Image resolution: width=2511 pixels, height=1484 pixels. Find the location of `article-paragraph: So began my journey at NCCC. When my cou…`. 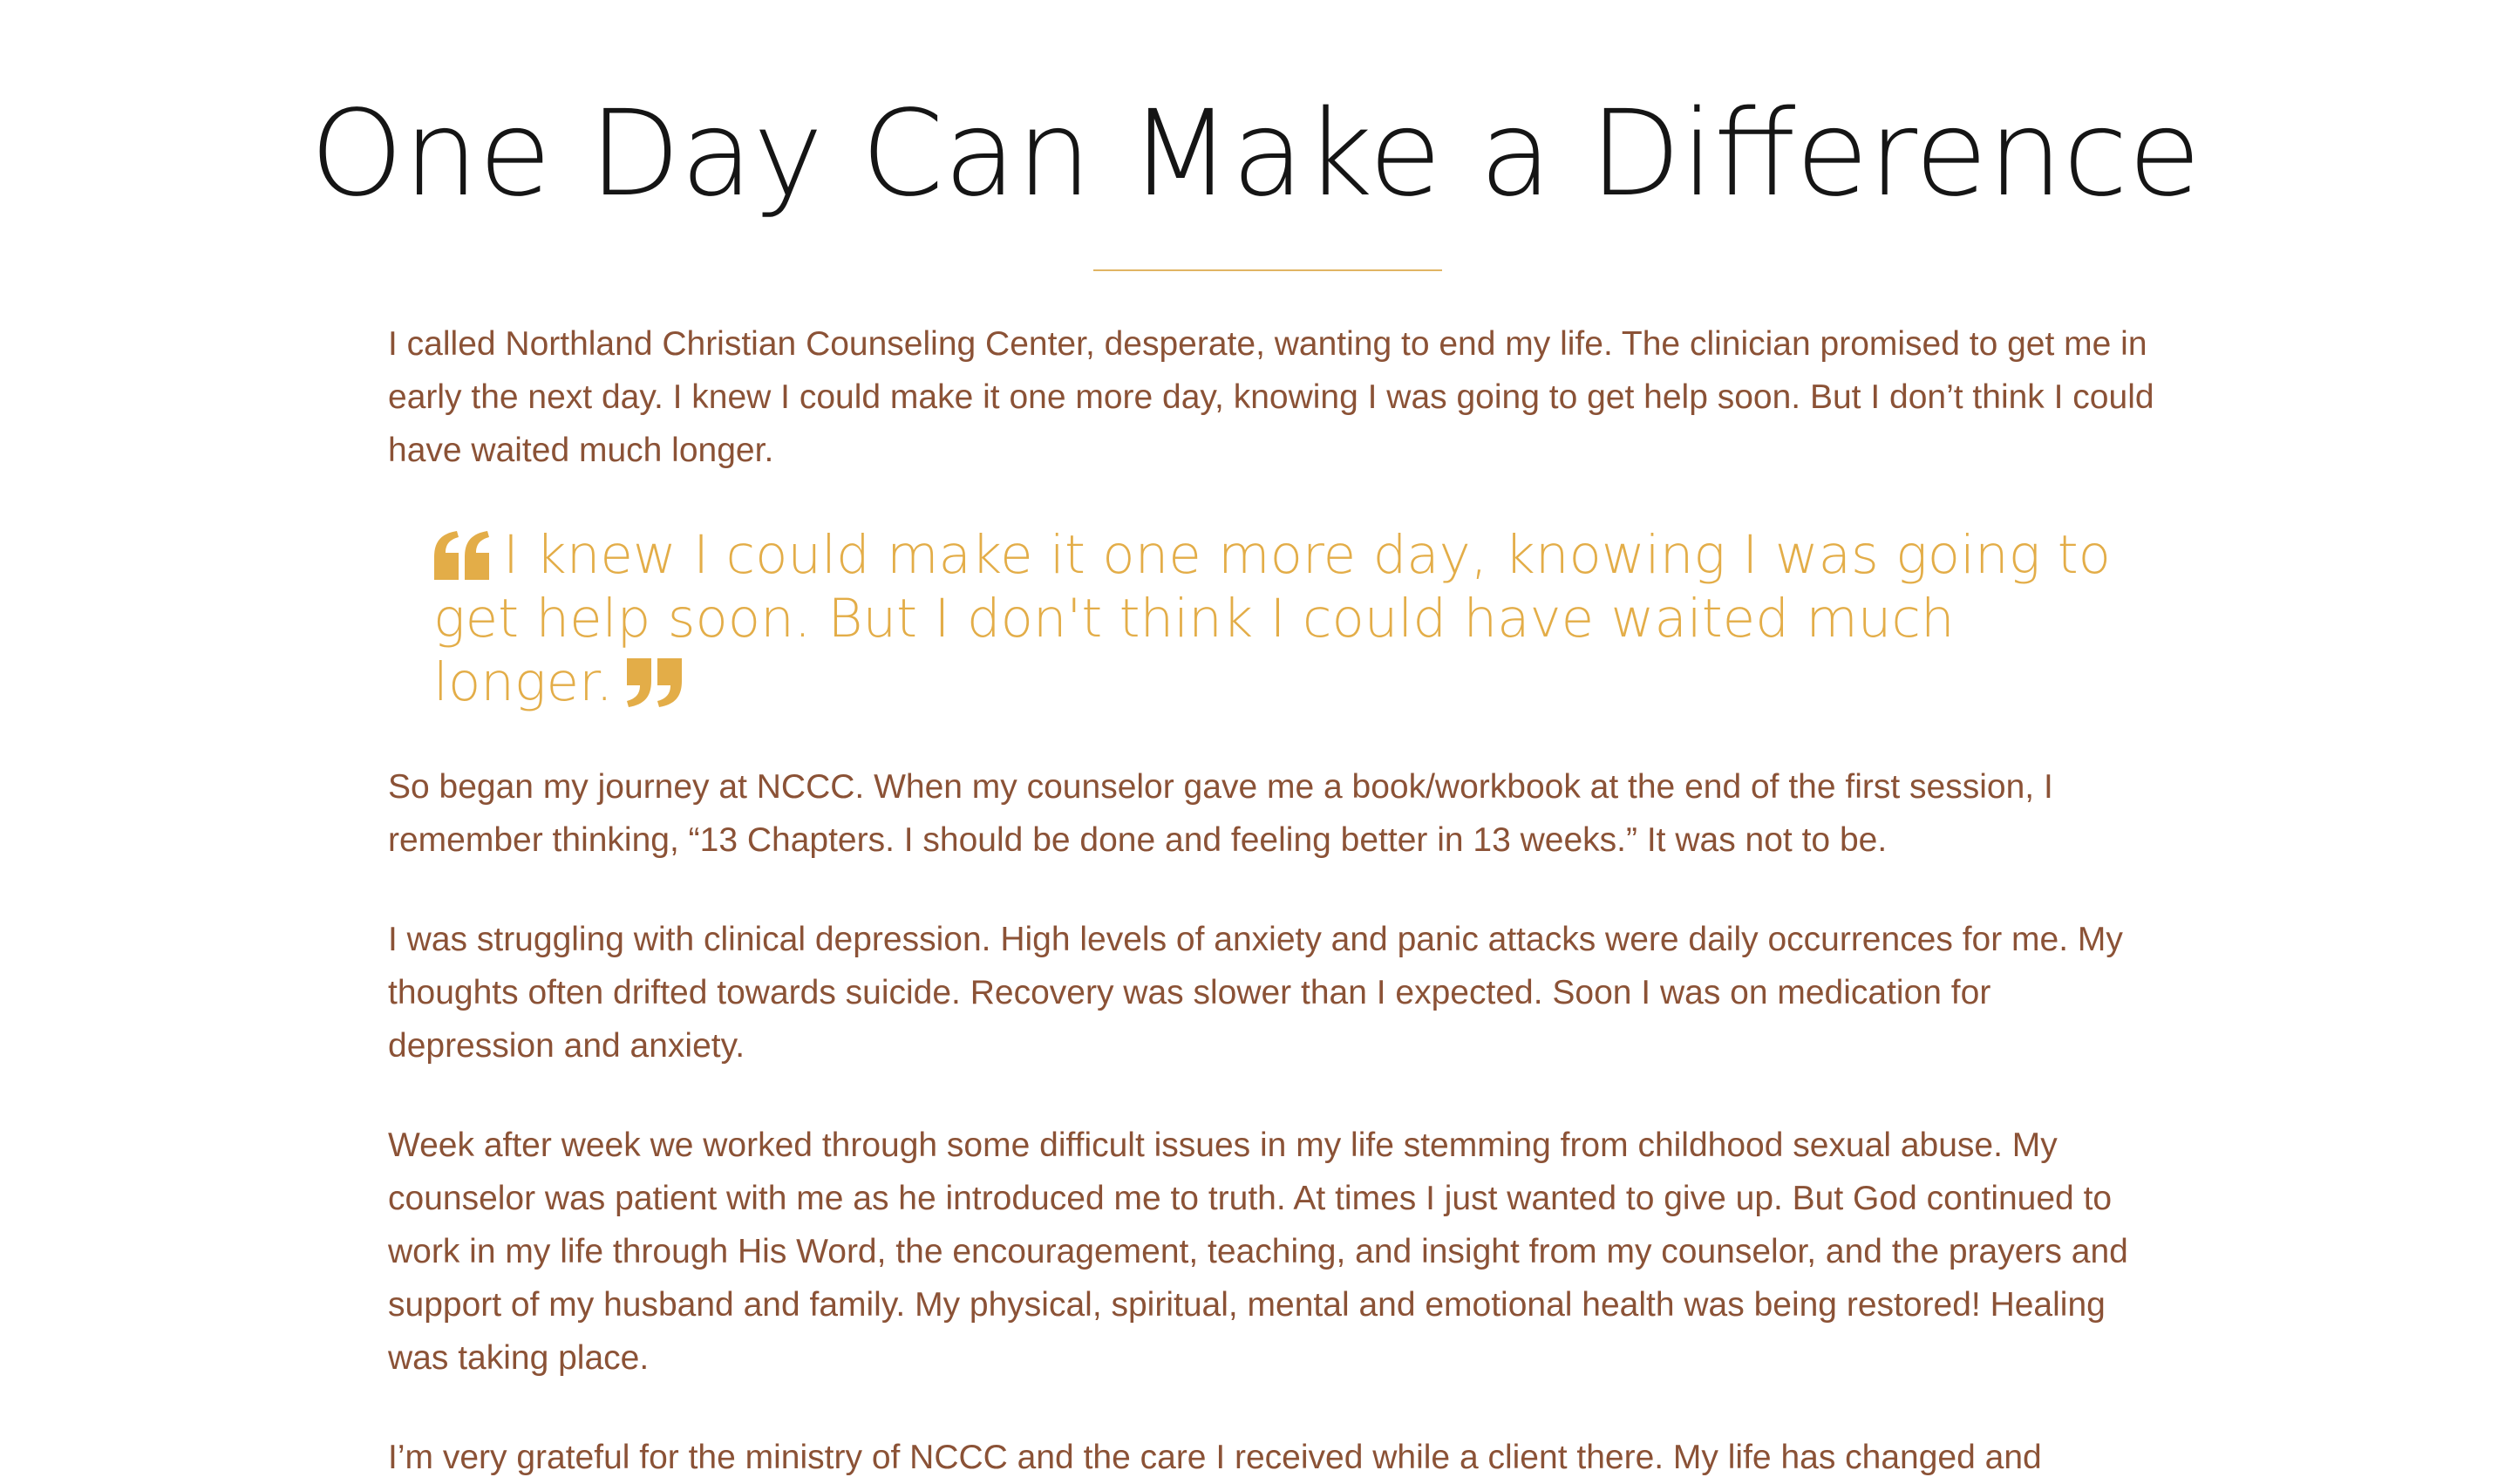

article-paragraph: So began my journey at NCCC. When my cou… is located at coordinates (1220, 813).